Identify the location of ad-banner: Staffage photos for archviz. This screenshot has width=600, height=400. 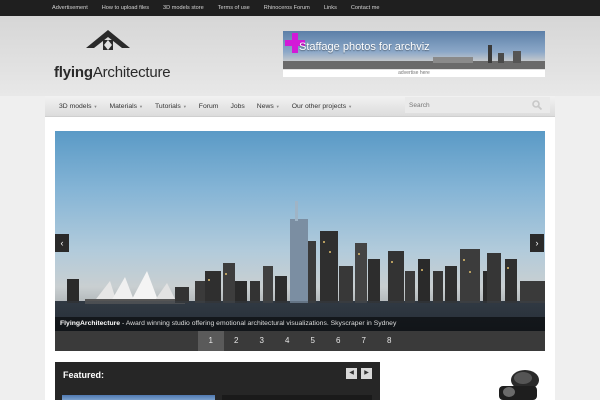
(414, 50).